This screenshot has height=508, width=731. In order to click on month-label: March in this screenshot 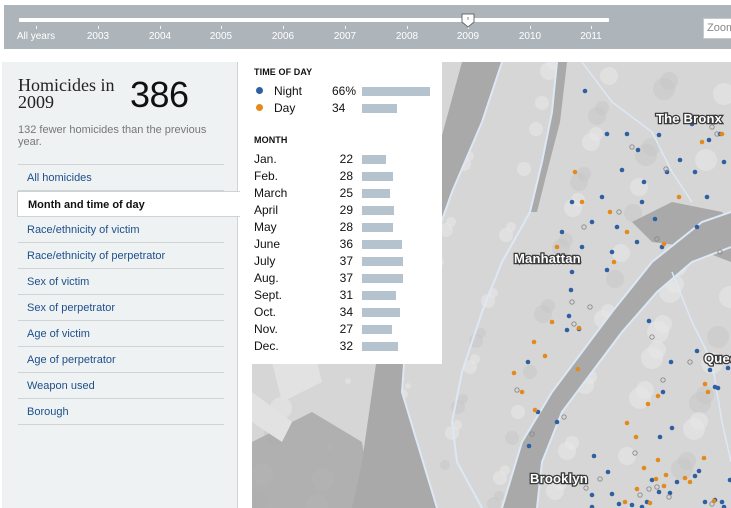, I will do `click(271, 193)`.